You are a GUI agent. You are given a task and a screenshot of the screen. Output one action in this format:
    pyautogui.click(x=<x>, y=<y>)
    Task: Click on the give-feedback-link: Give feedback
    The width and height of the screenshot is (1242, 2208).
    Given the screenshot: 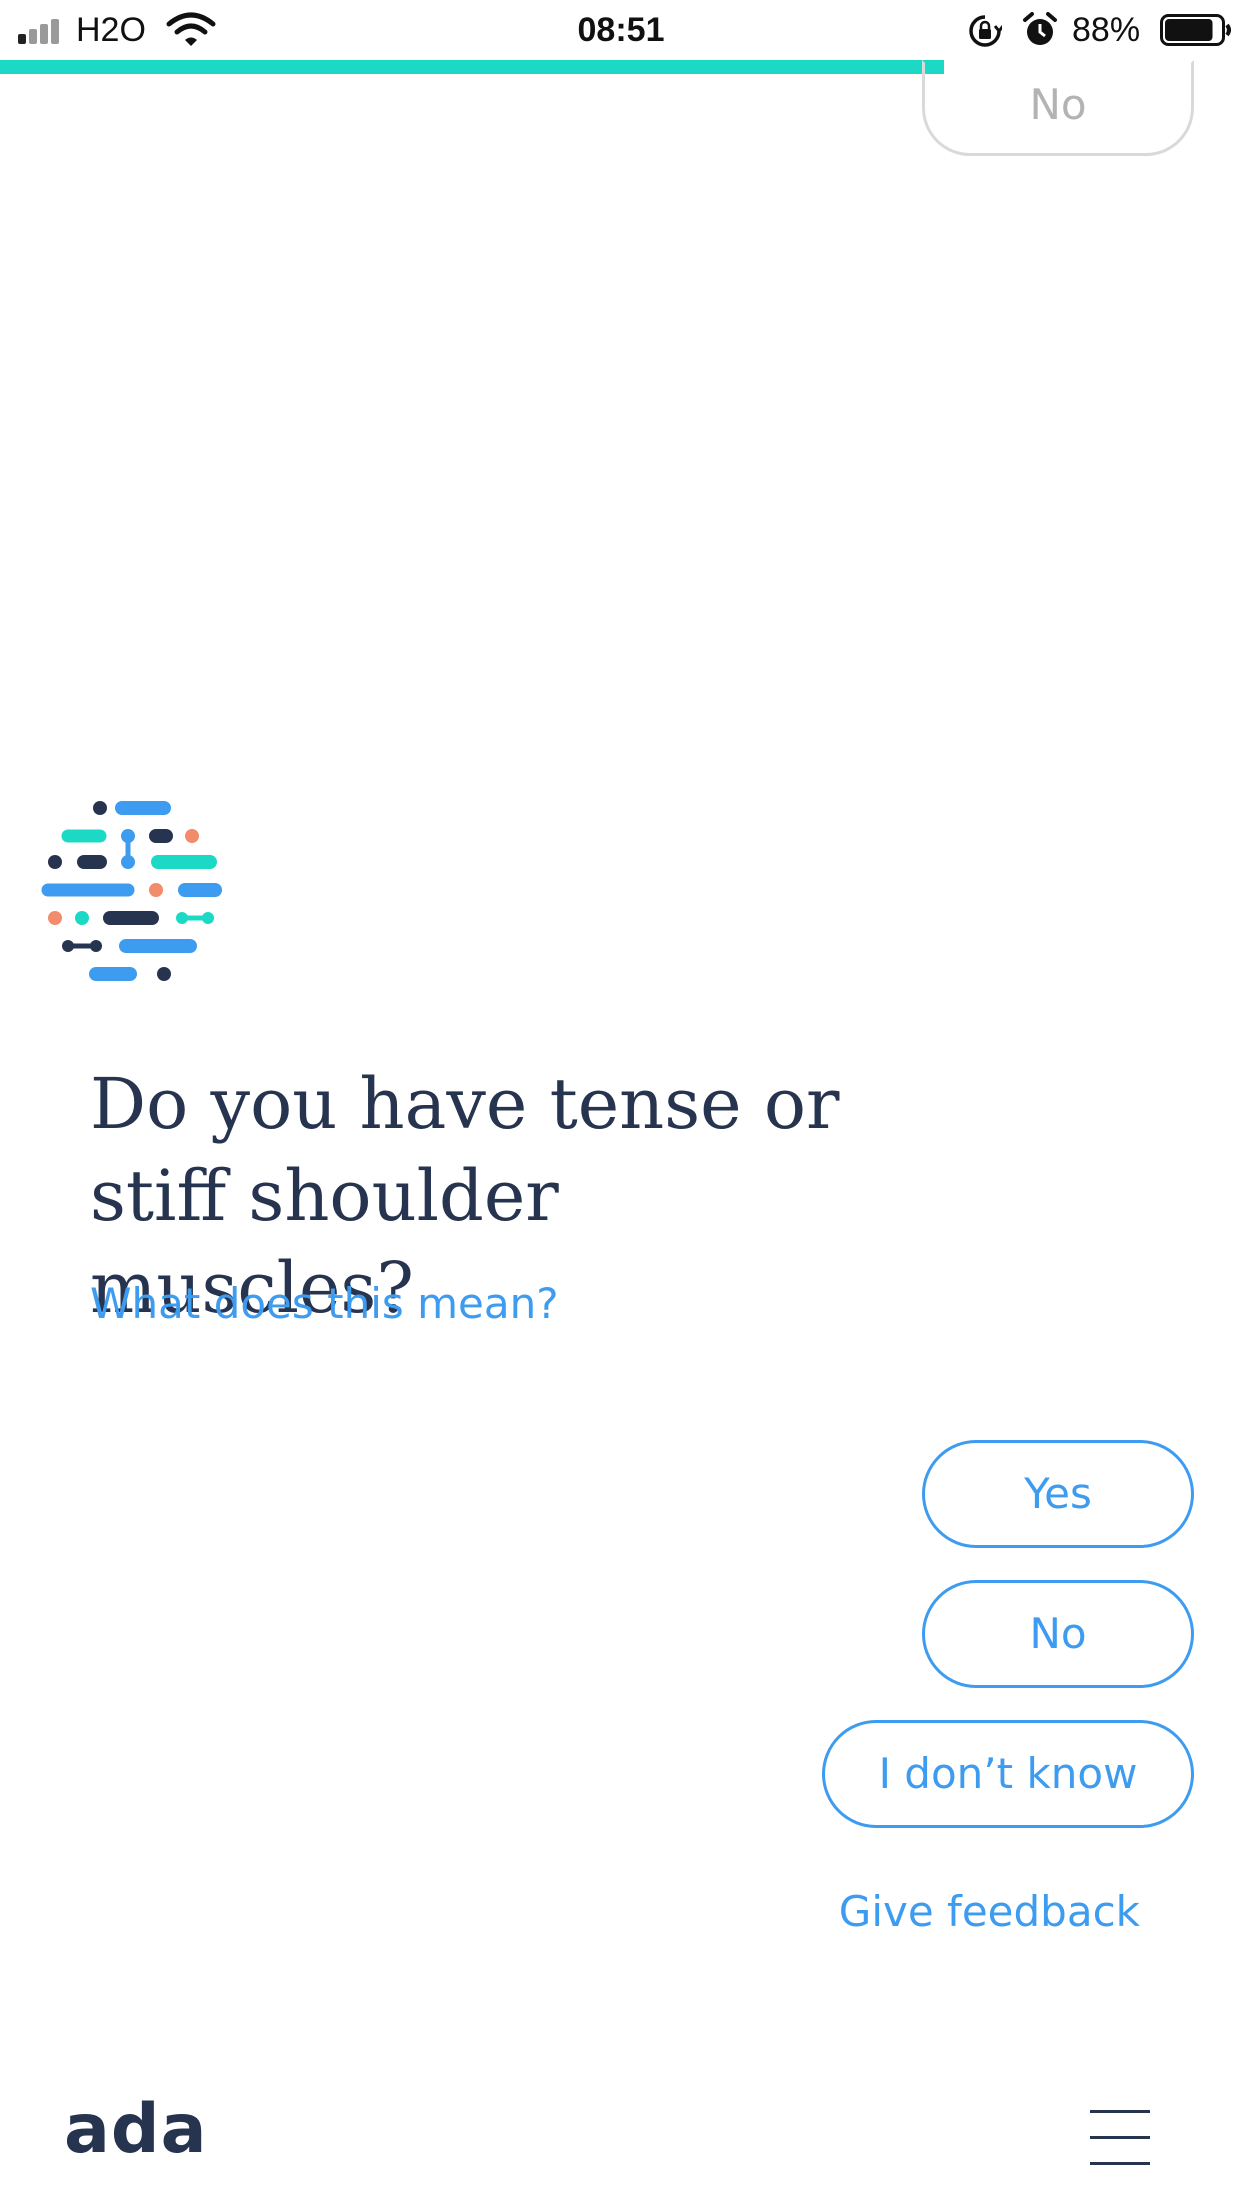 What is the action you would take?
    pyautogui.click(x=989, y=1912)
    